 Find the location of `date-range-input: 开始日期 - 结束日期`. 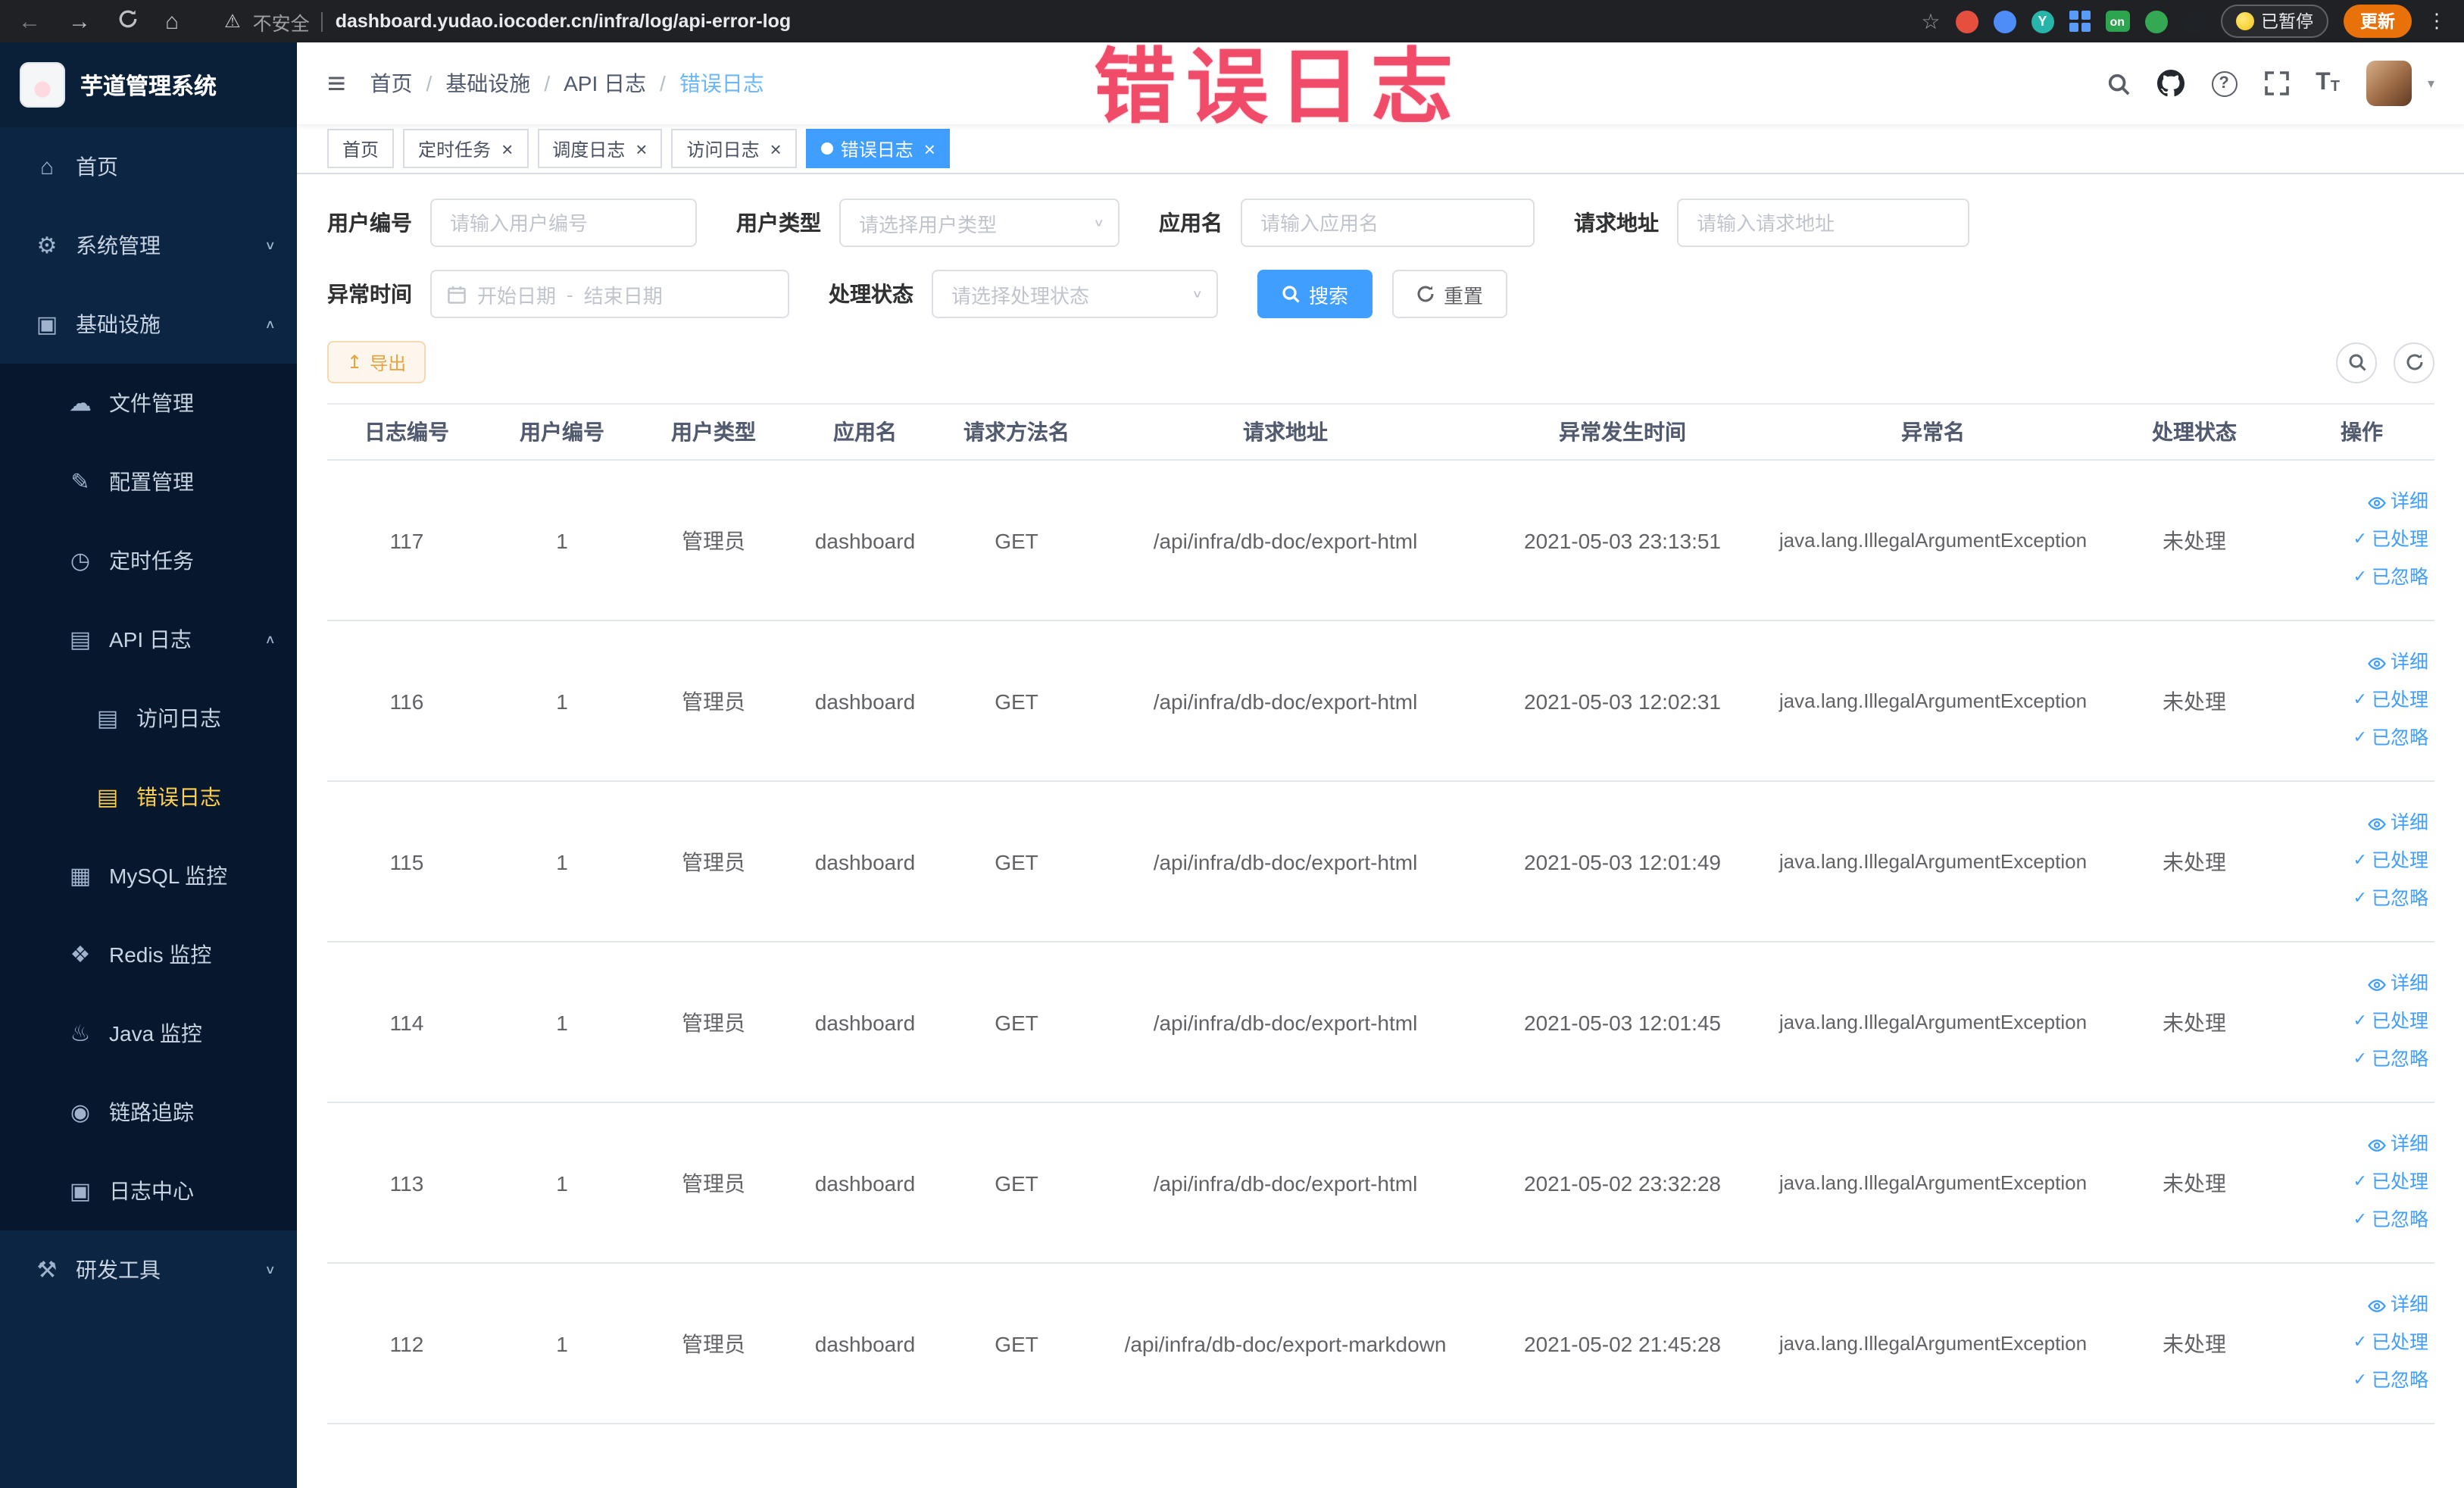

date-range-input: 开始日期 - 结束日期 is located at coordinates (609, 294).